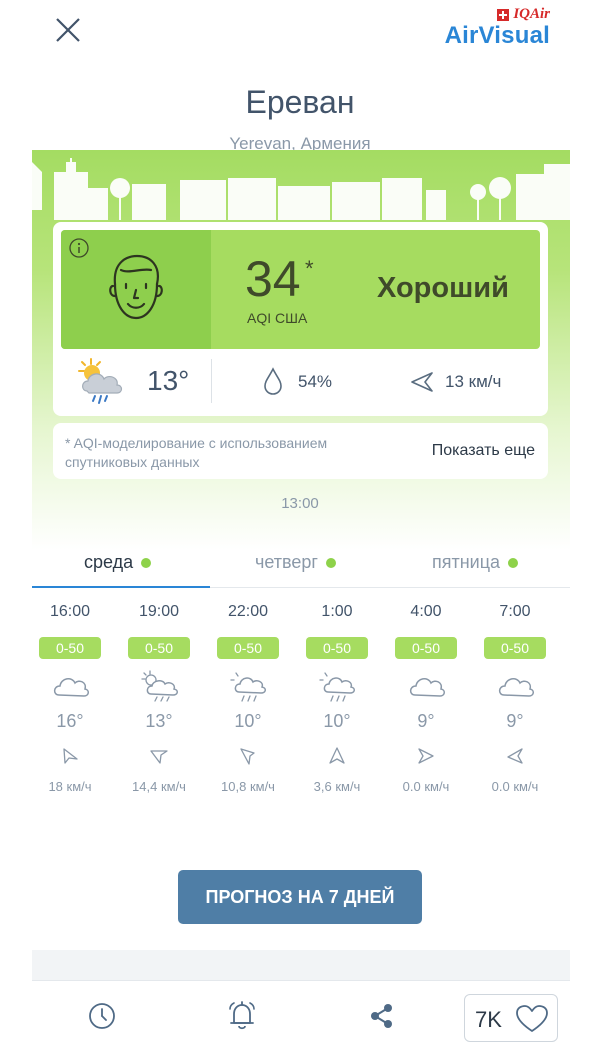  I want to click on alarm-bell-icon, so click(242, 1016).